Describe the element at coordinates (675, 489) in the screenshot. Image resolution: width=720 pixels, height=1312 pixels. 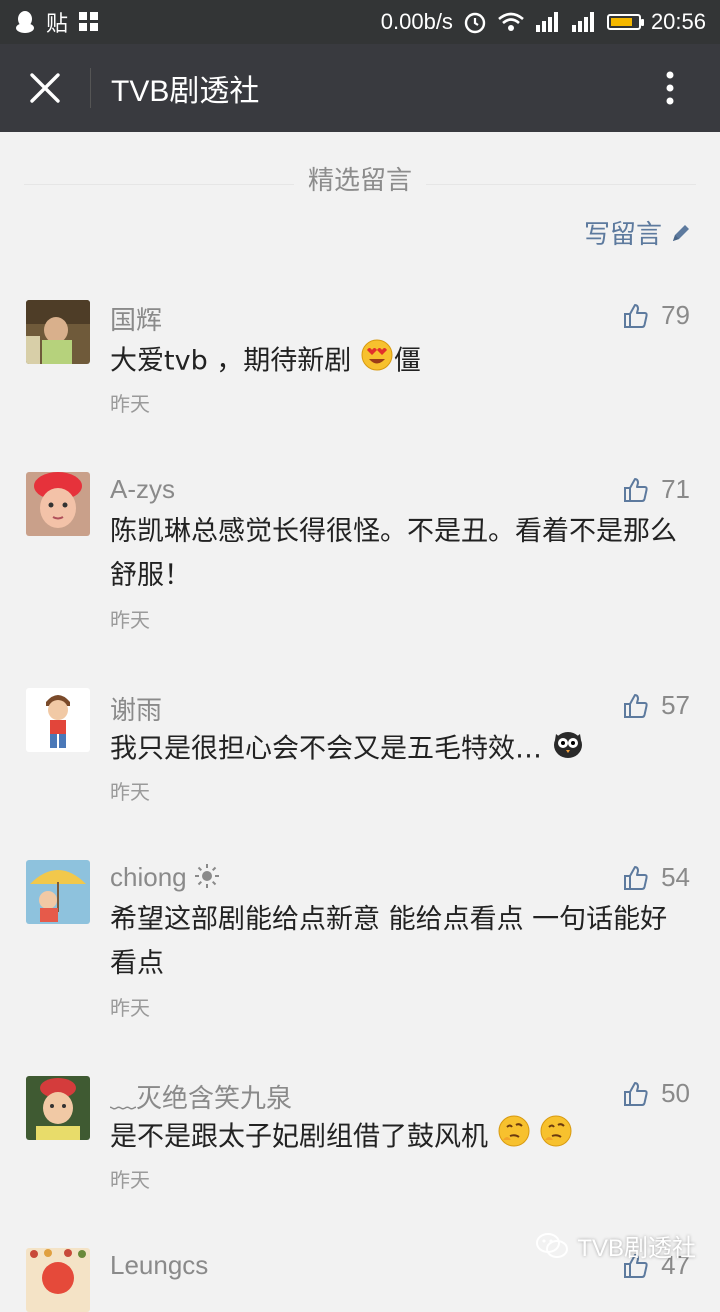
I see `like-count: 71` at that location.